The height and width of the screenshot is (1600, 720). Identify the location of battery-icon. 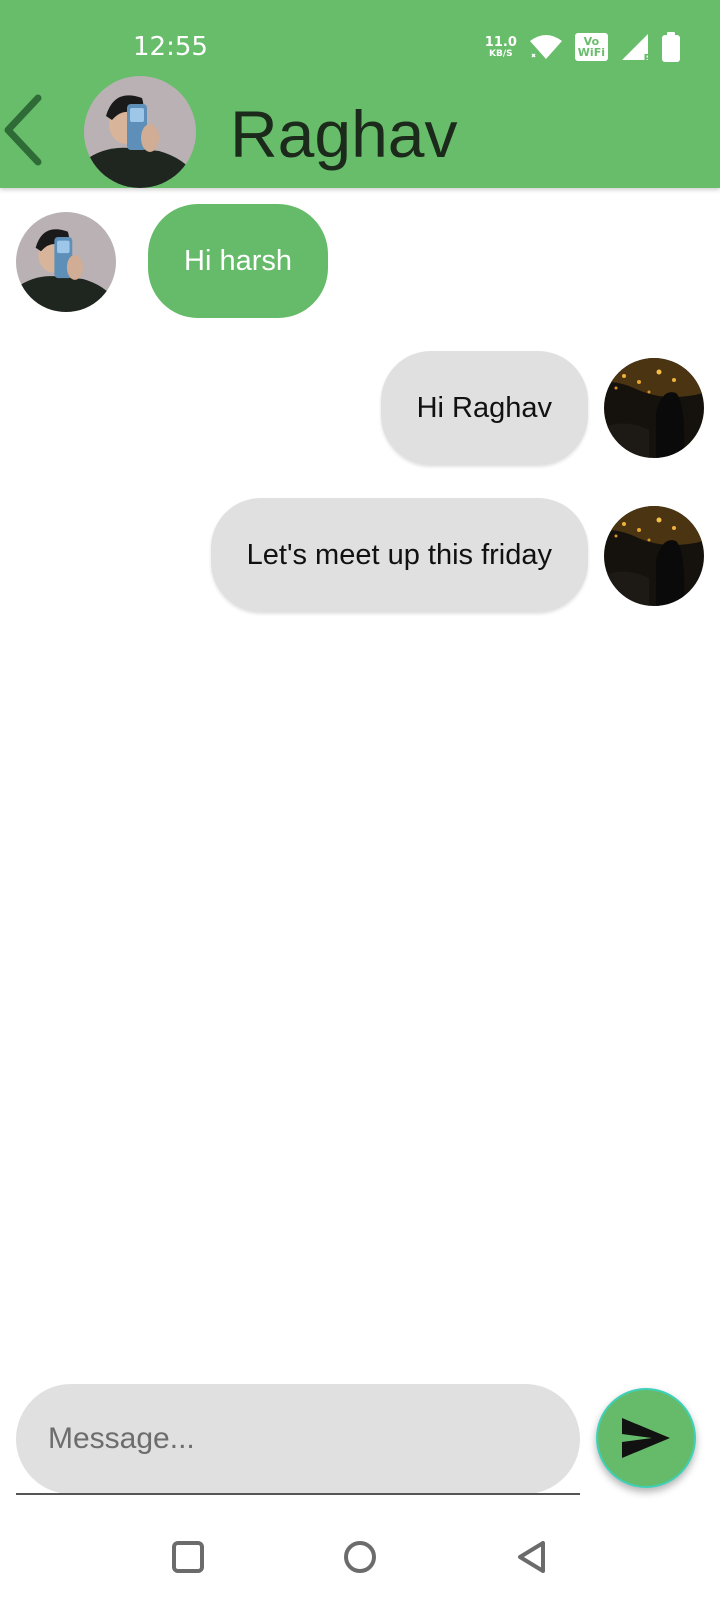
(671, 47).